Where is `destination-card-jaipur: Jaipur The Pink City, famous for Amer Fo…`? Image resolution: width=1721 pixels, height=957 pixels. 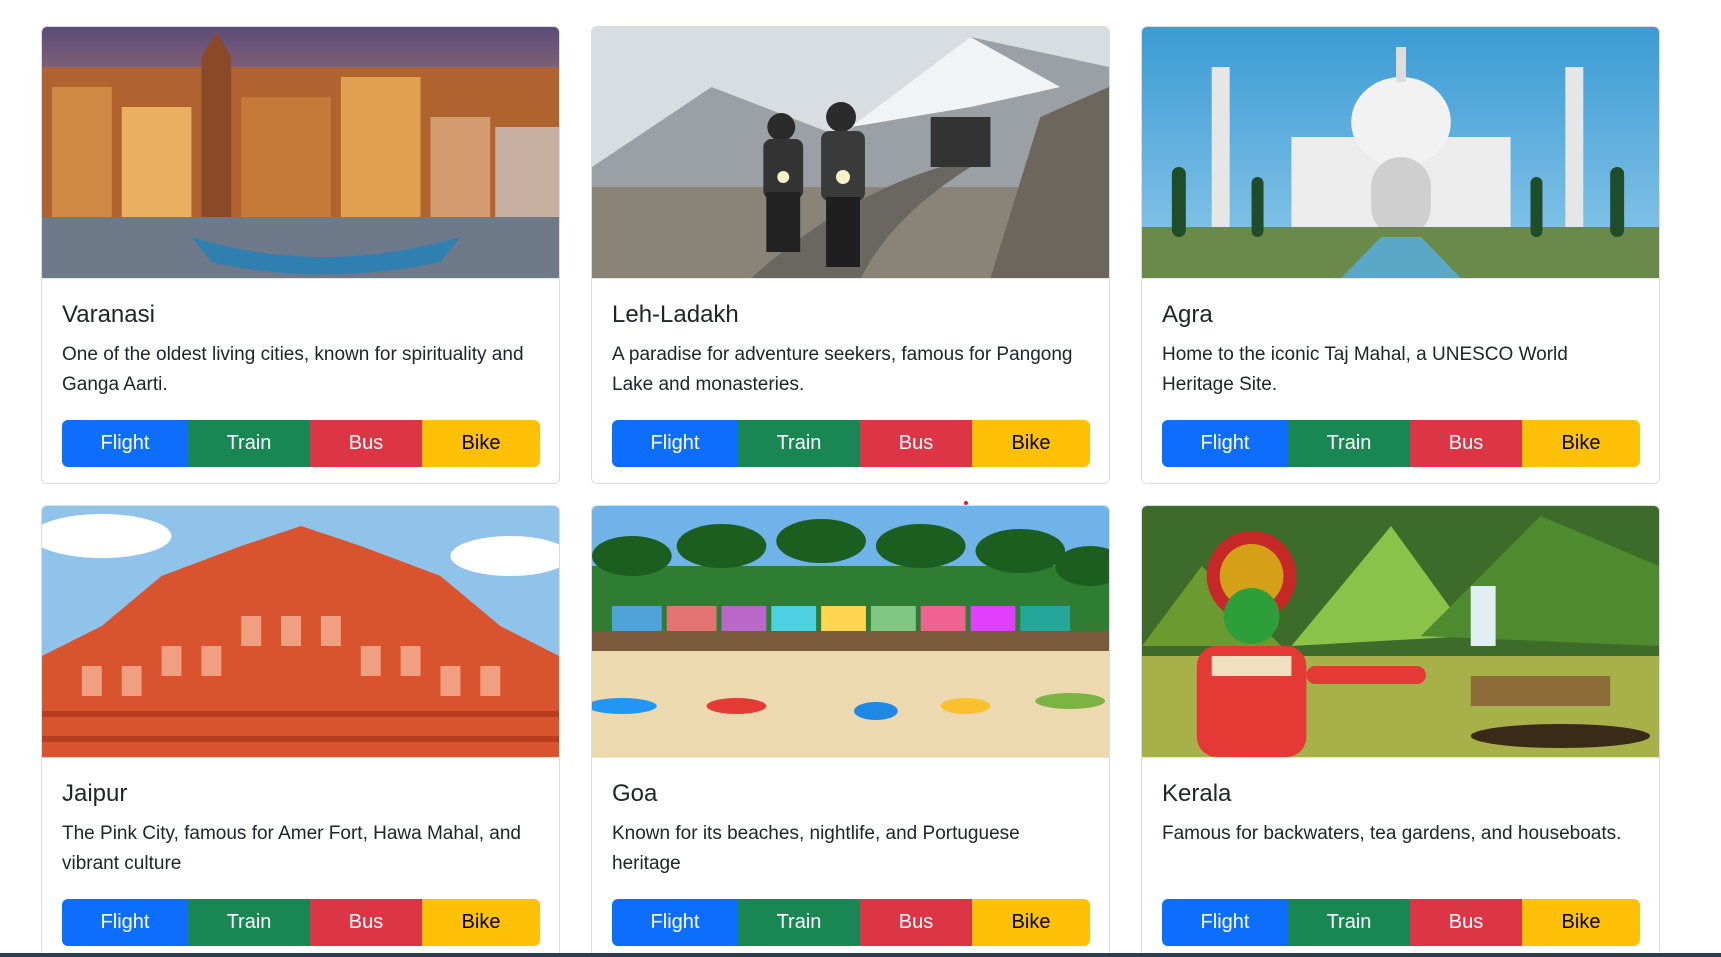 destination-card-jaipur: Jaipur The Pink City, famous for Amer Fo… is located at coordinates (300, 731).